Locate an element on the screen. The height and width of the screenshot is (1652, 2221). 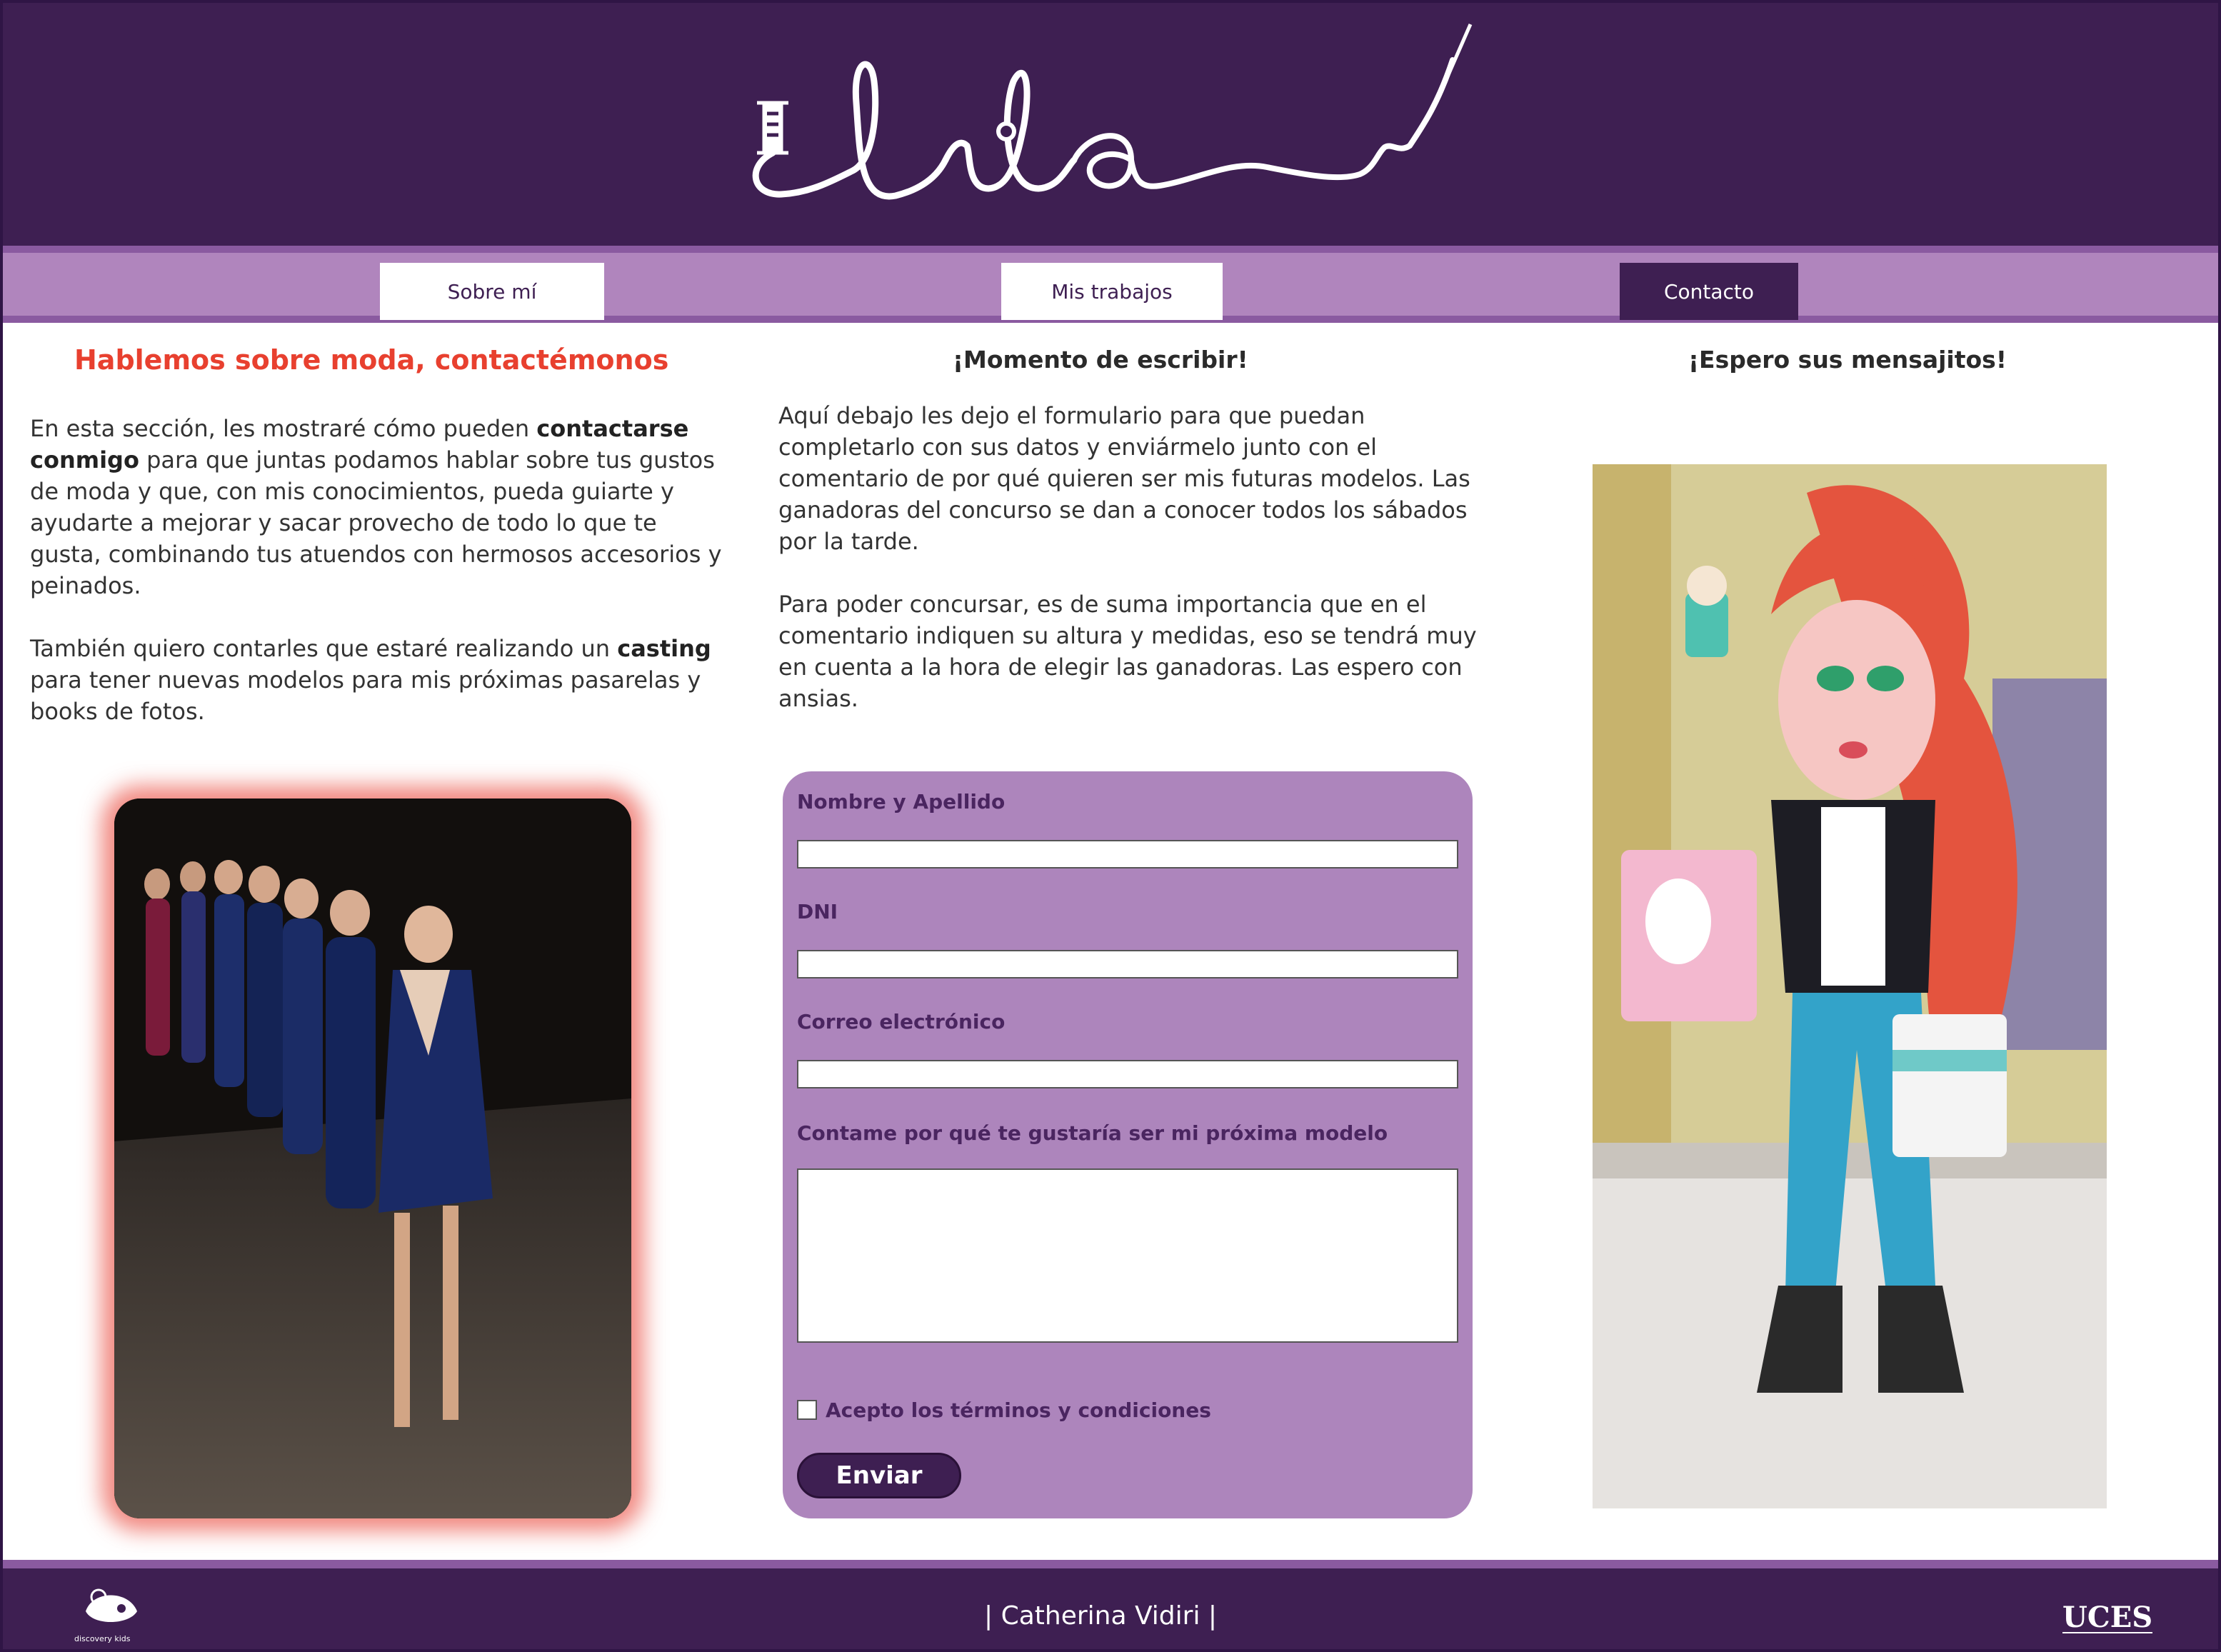
dni-input is located at coordinates (1127, 964).